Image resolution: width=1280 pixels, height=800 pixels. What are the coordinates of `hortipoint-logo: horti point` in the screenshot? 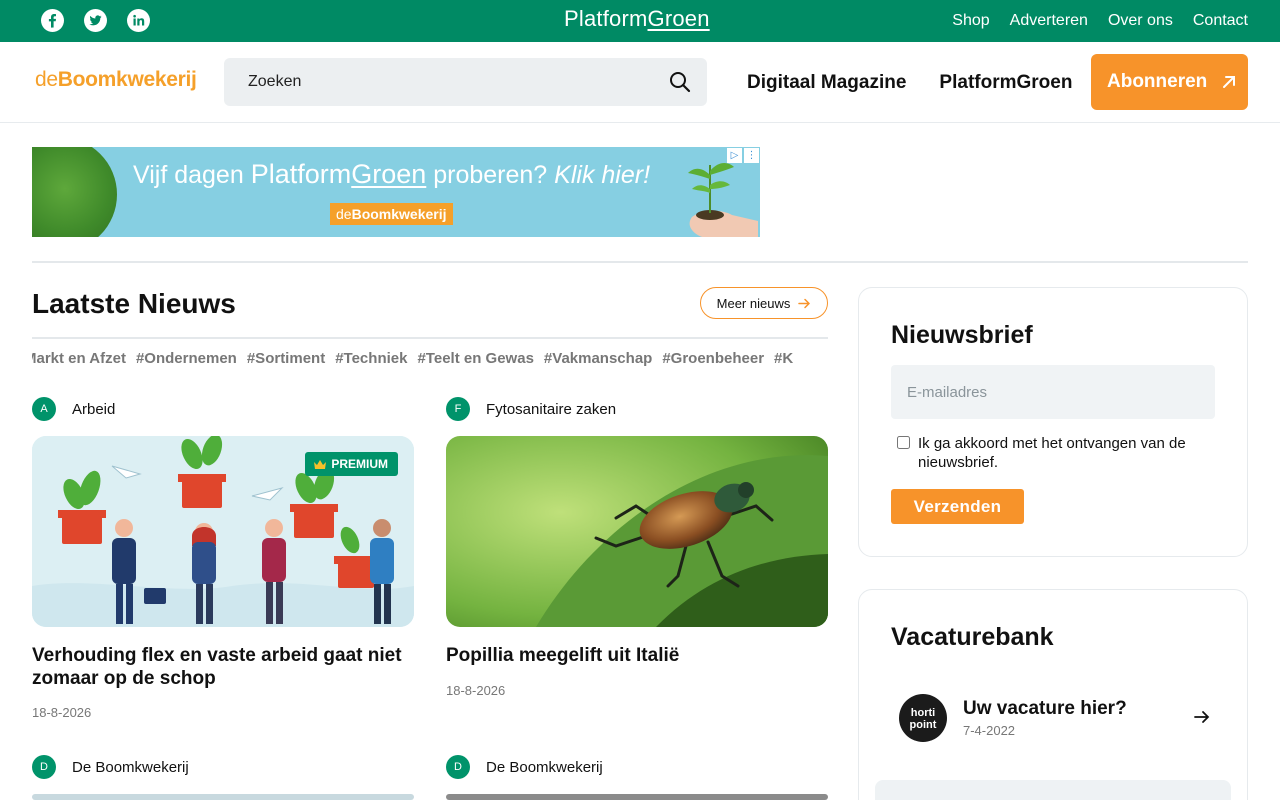 It's located at (923, 718).